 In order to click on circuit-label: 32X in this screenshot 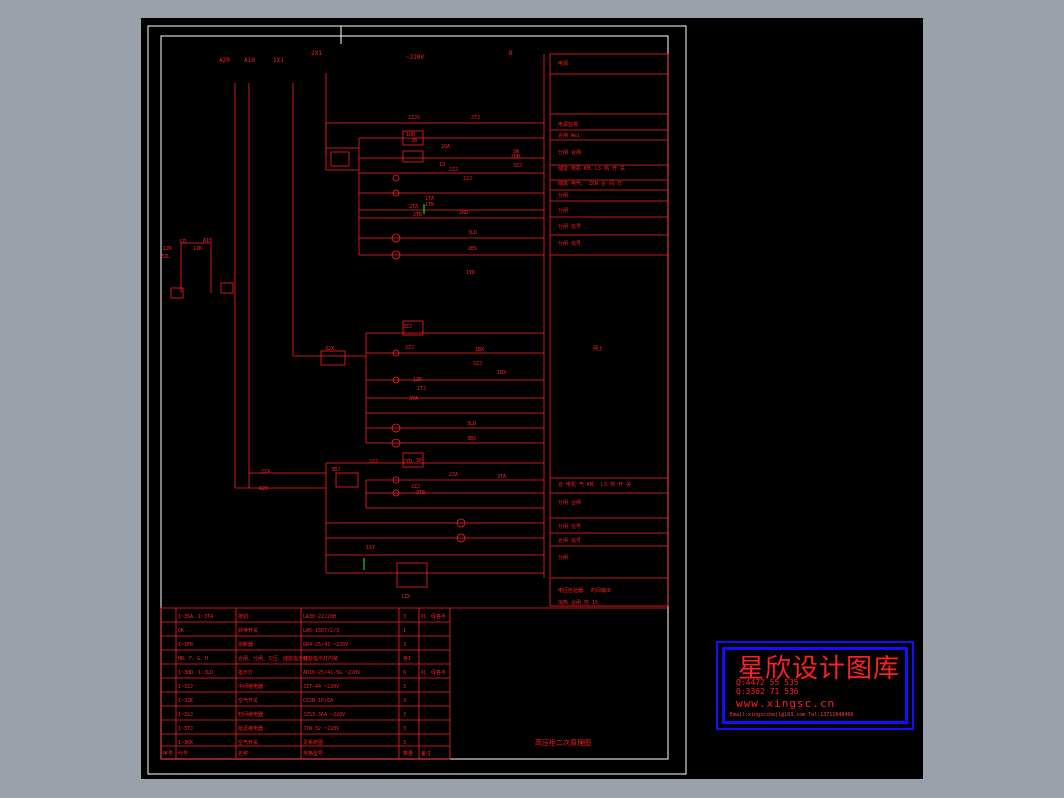, I will do `click(329, 349)`.